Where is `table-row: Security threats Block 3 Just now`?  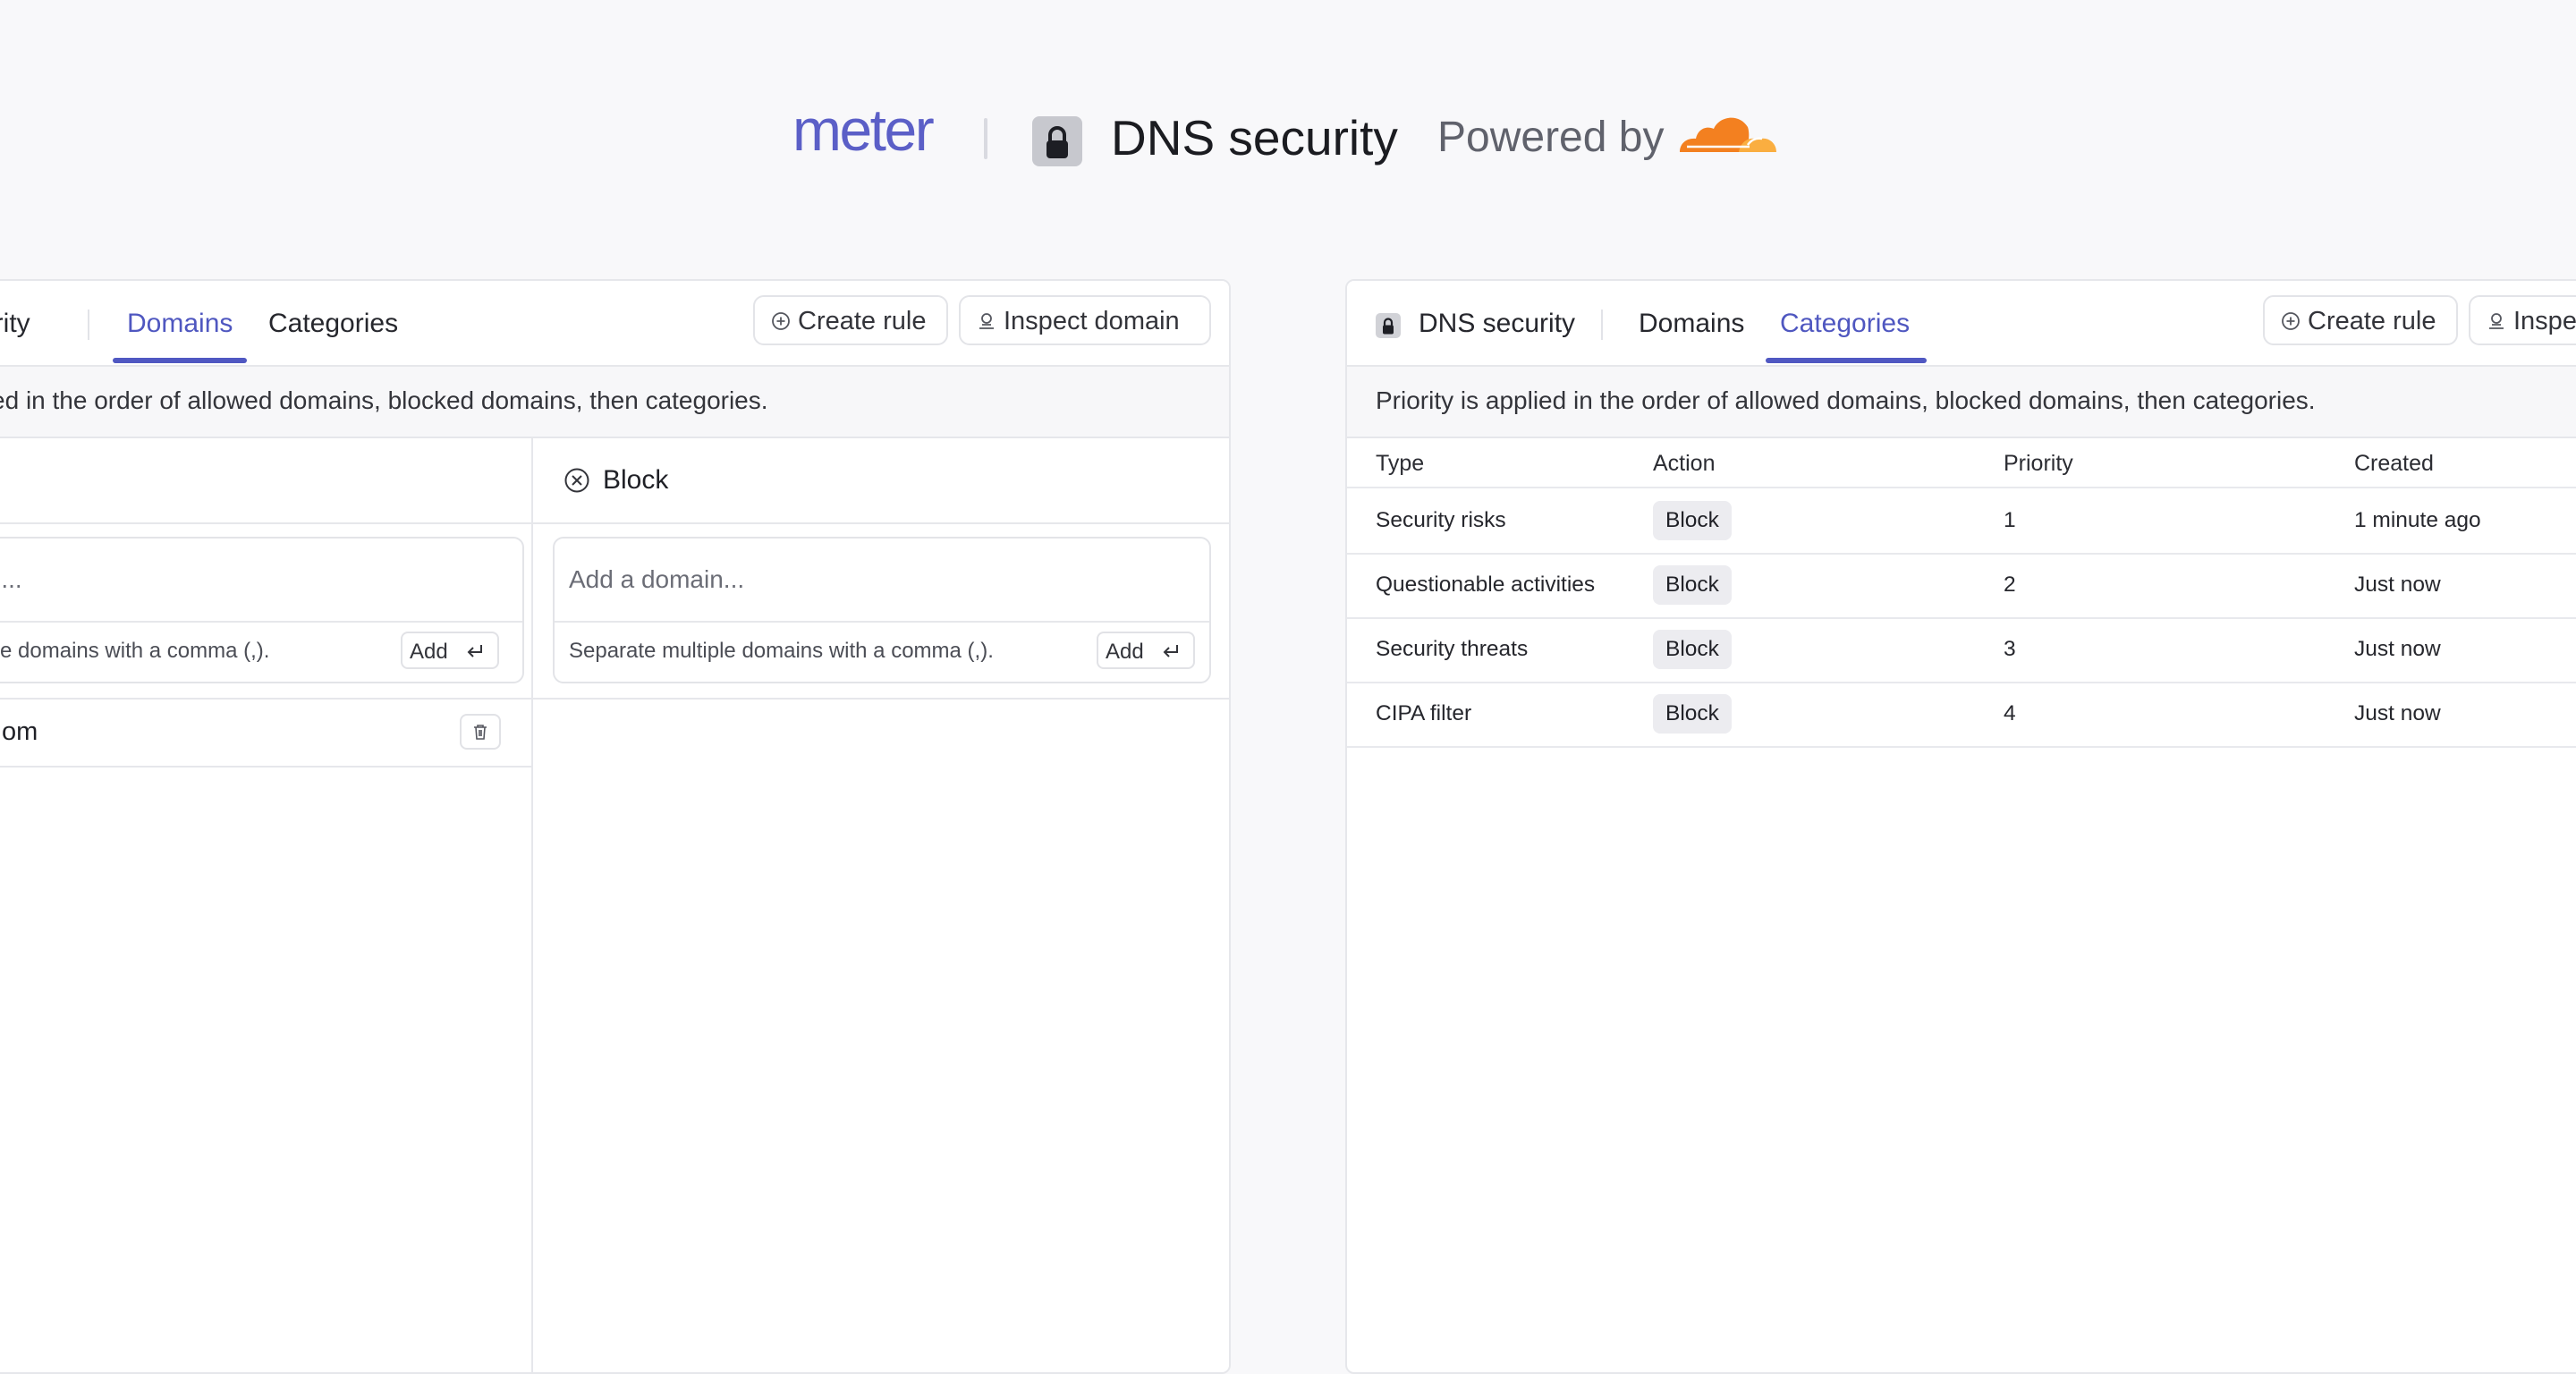
table-row: Security threats Block 3 Just now is located at coordinates (1961, 650).